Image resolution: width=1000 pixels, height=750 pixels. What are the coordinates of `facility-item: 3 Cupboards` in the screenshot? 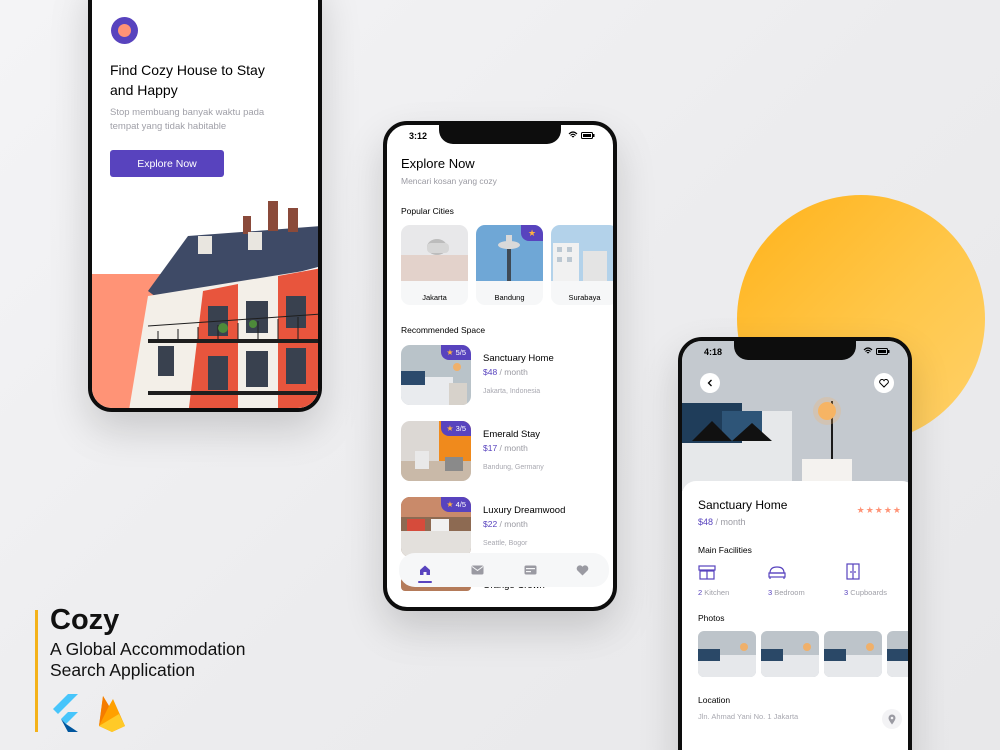 It's located at (865, 580).